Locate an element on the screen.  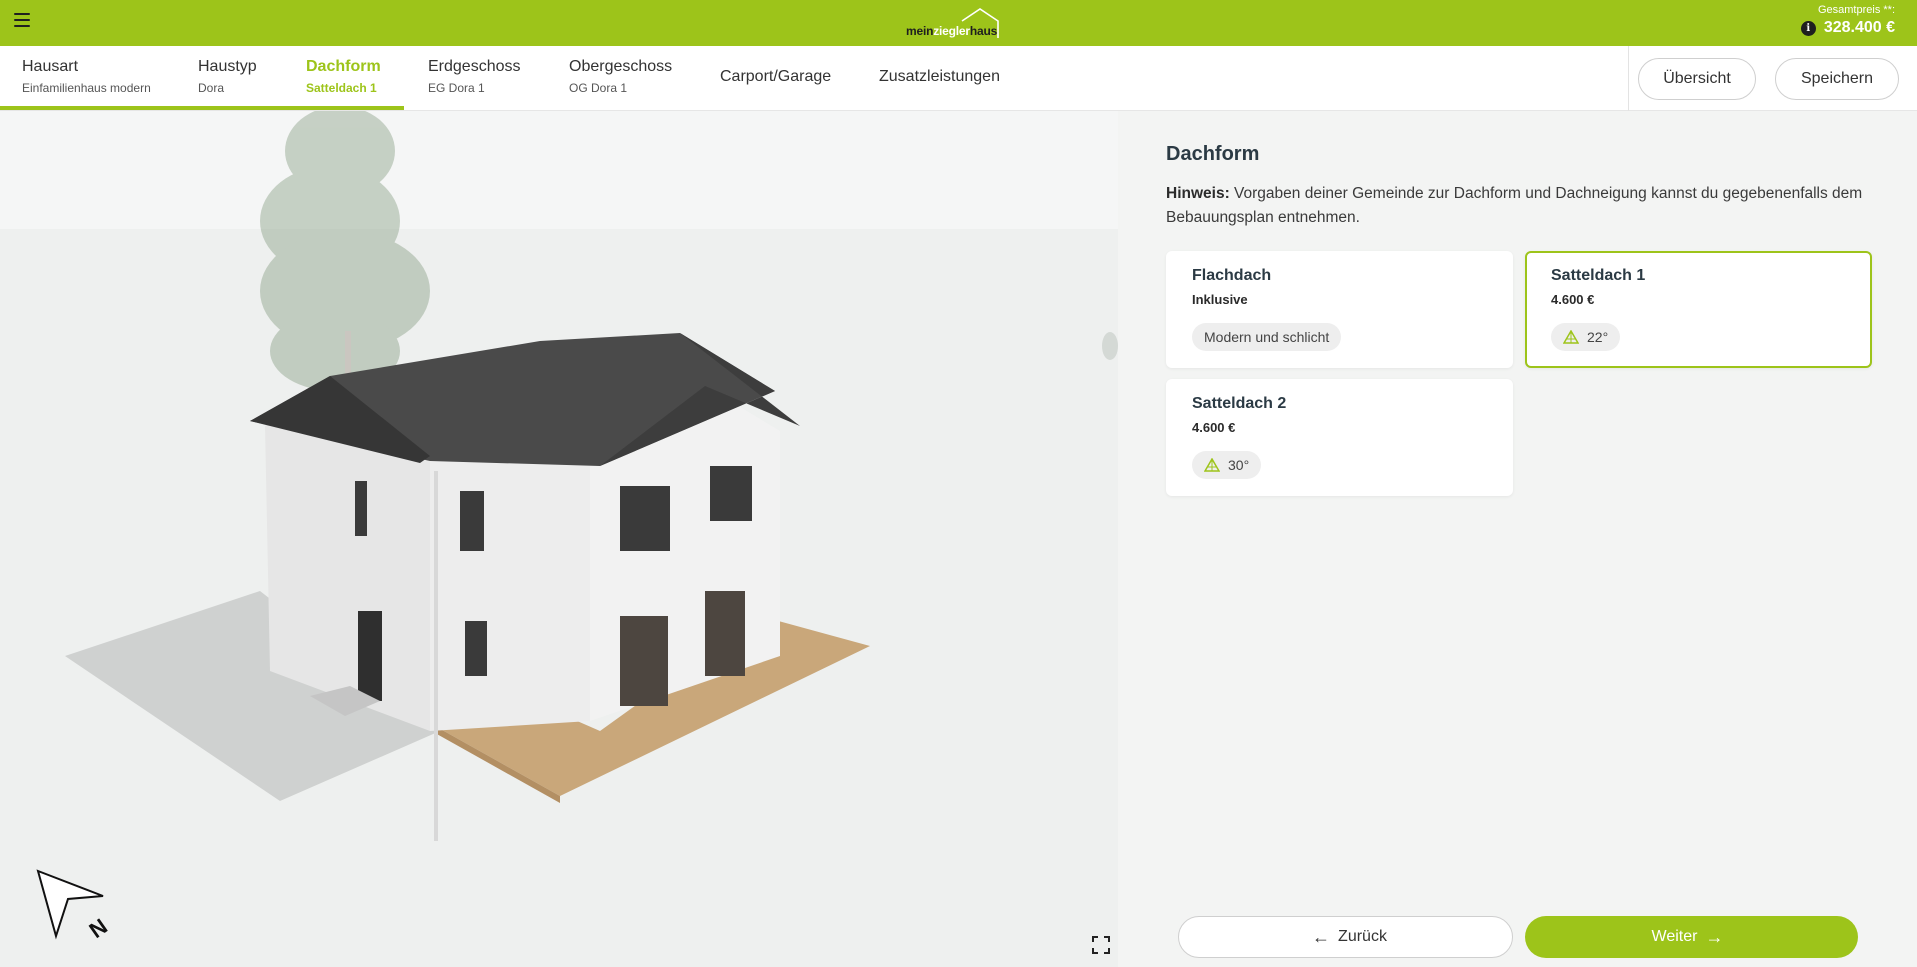
roof-option-satteldach-2: Satteldach 2 4.600 € 30° is located at coordinates (1339, 437).